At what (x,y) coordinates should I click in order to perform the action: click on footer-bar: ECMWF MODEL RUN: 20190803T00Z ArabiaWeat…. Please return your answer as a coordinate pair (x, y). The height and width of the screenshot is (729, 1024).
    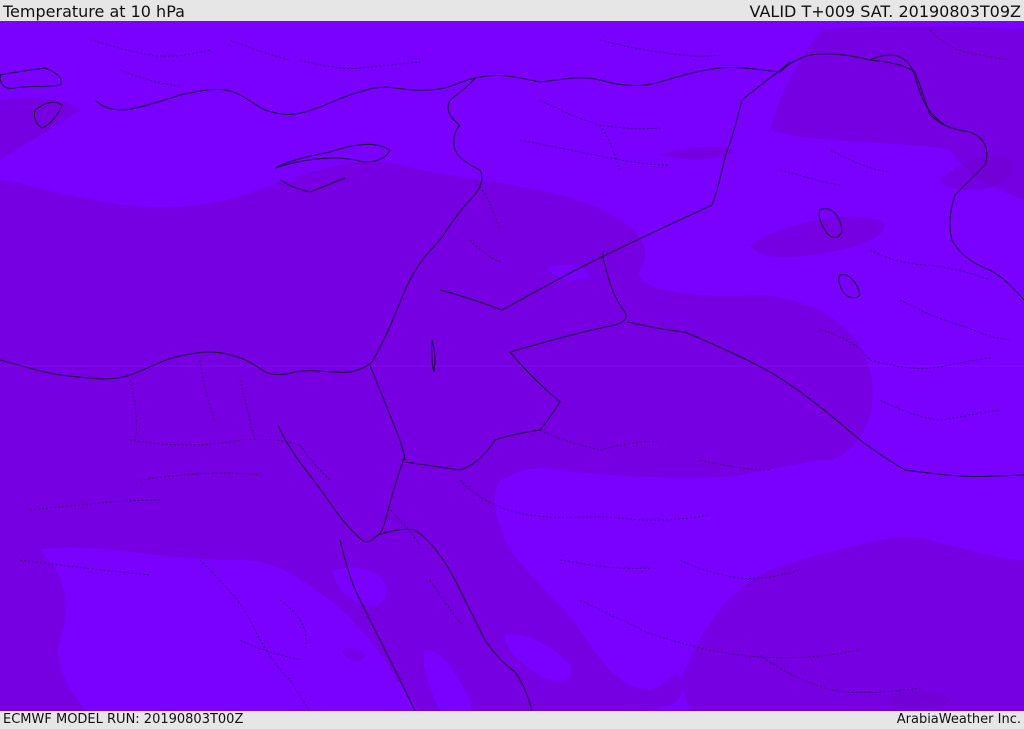
    Looking at the image, I should click on (512, 720).